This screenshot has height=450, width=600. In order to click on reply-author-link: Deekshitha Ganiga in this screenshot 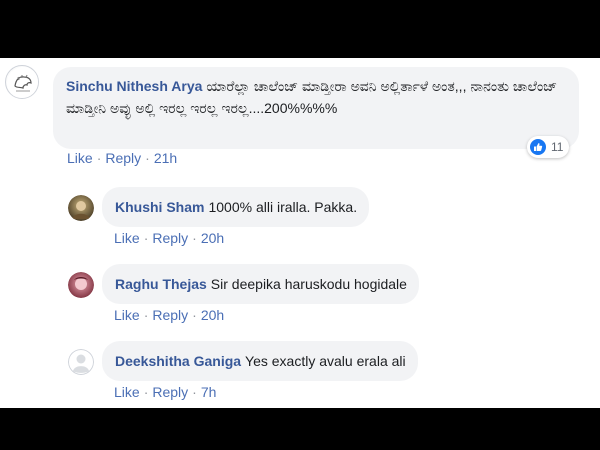, I will do `click(178, 361)`.